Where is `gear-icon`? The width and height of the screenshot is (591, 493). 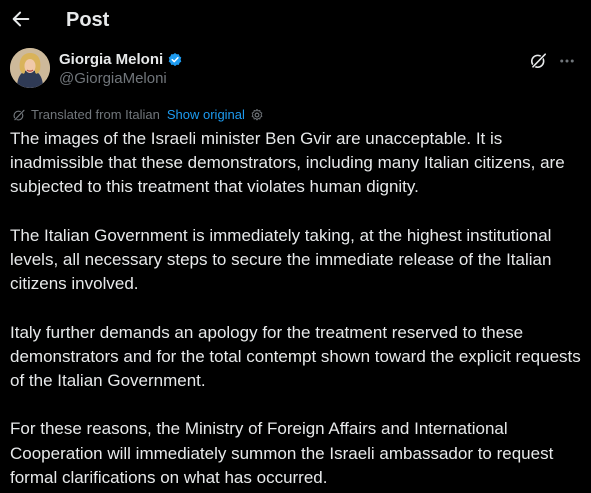
gear-icon is located at coordinates (257, 115).